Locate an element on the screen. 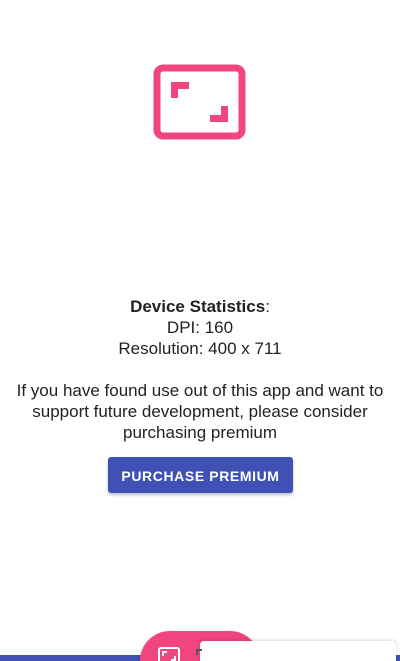  stats-heading-label: Device Statistics is located at coordinates (198, 306).